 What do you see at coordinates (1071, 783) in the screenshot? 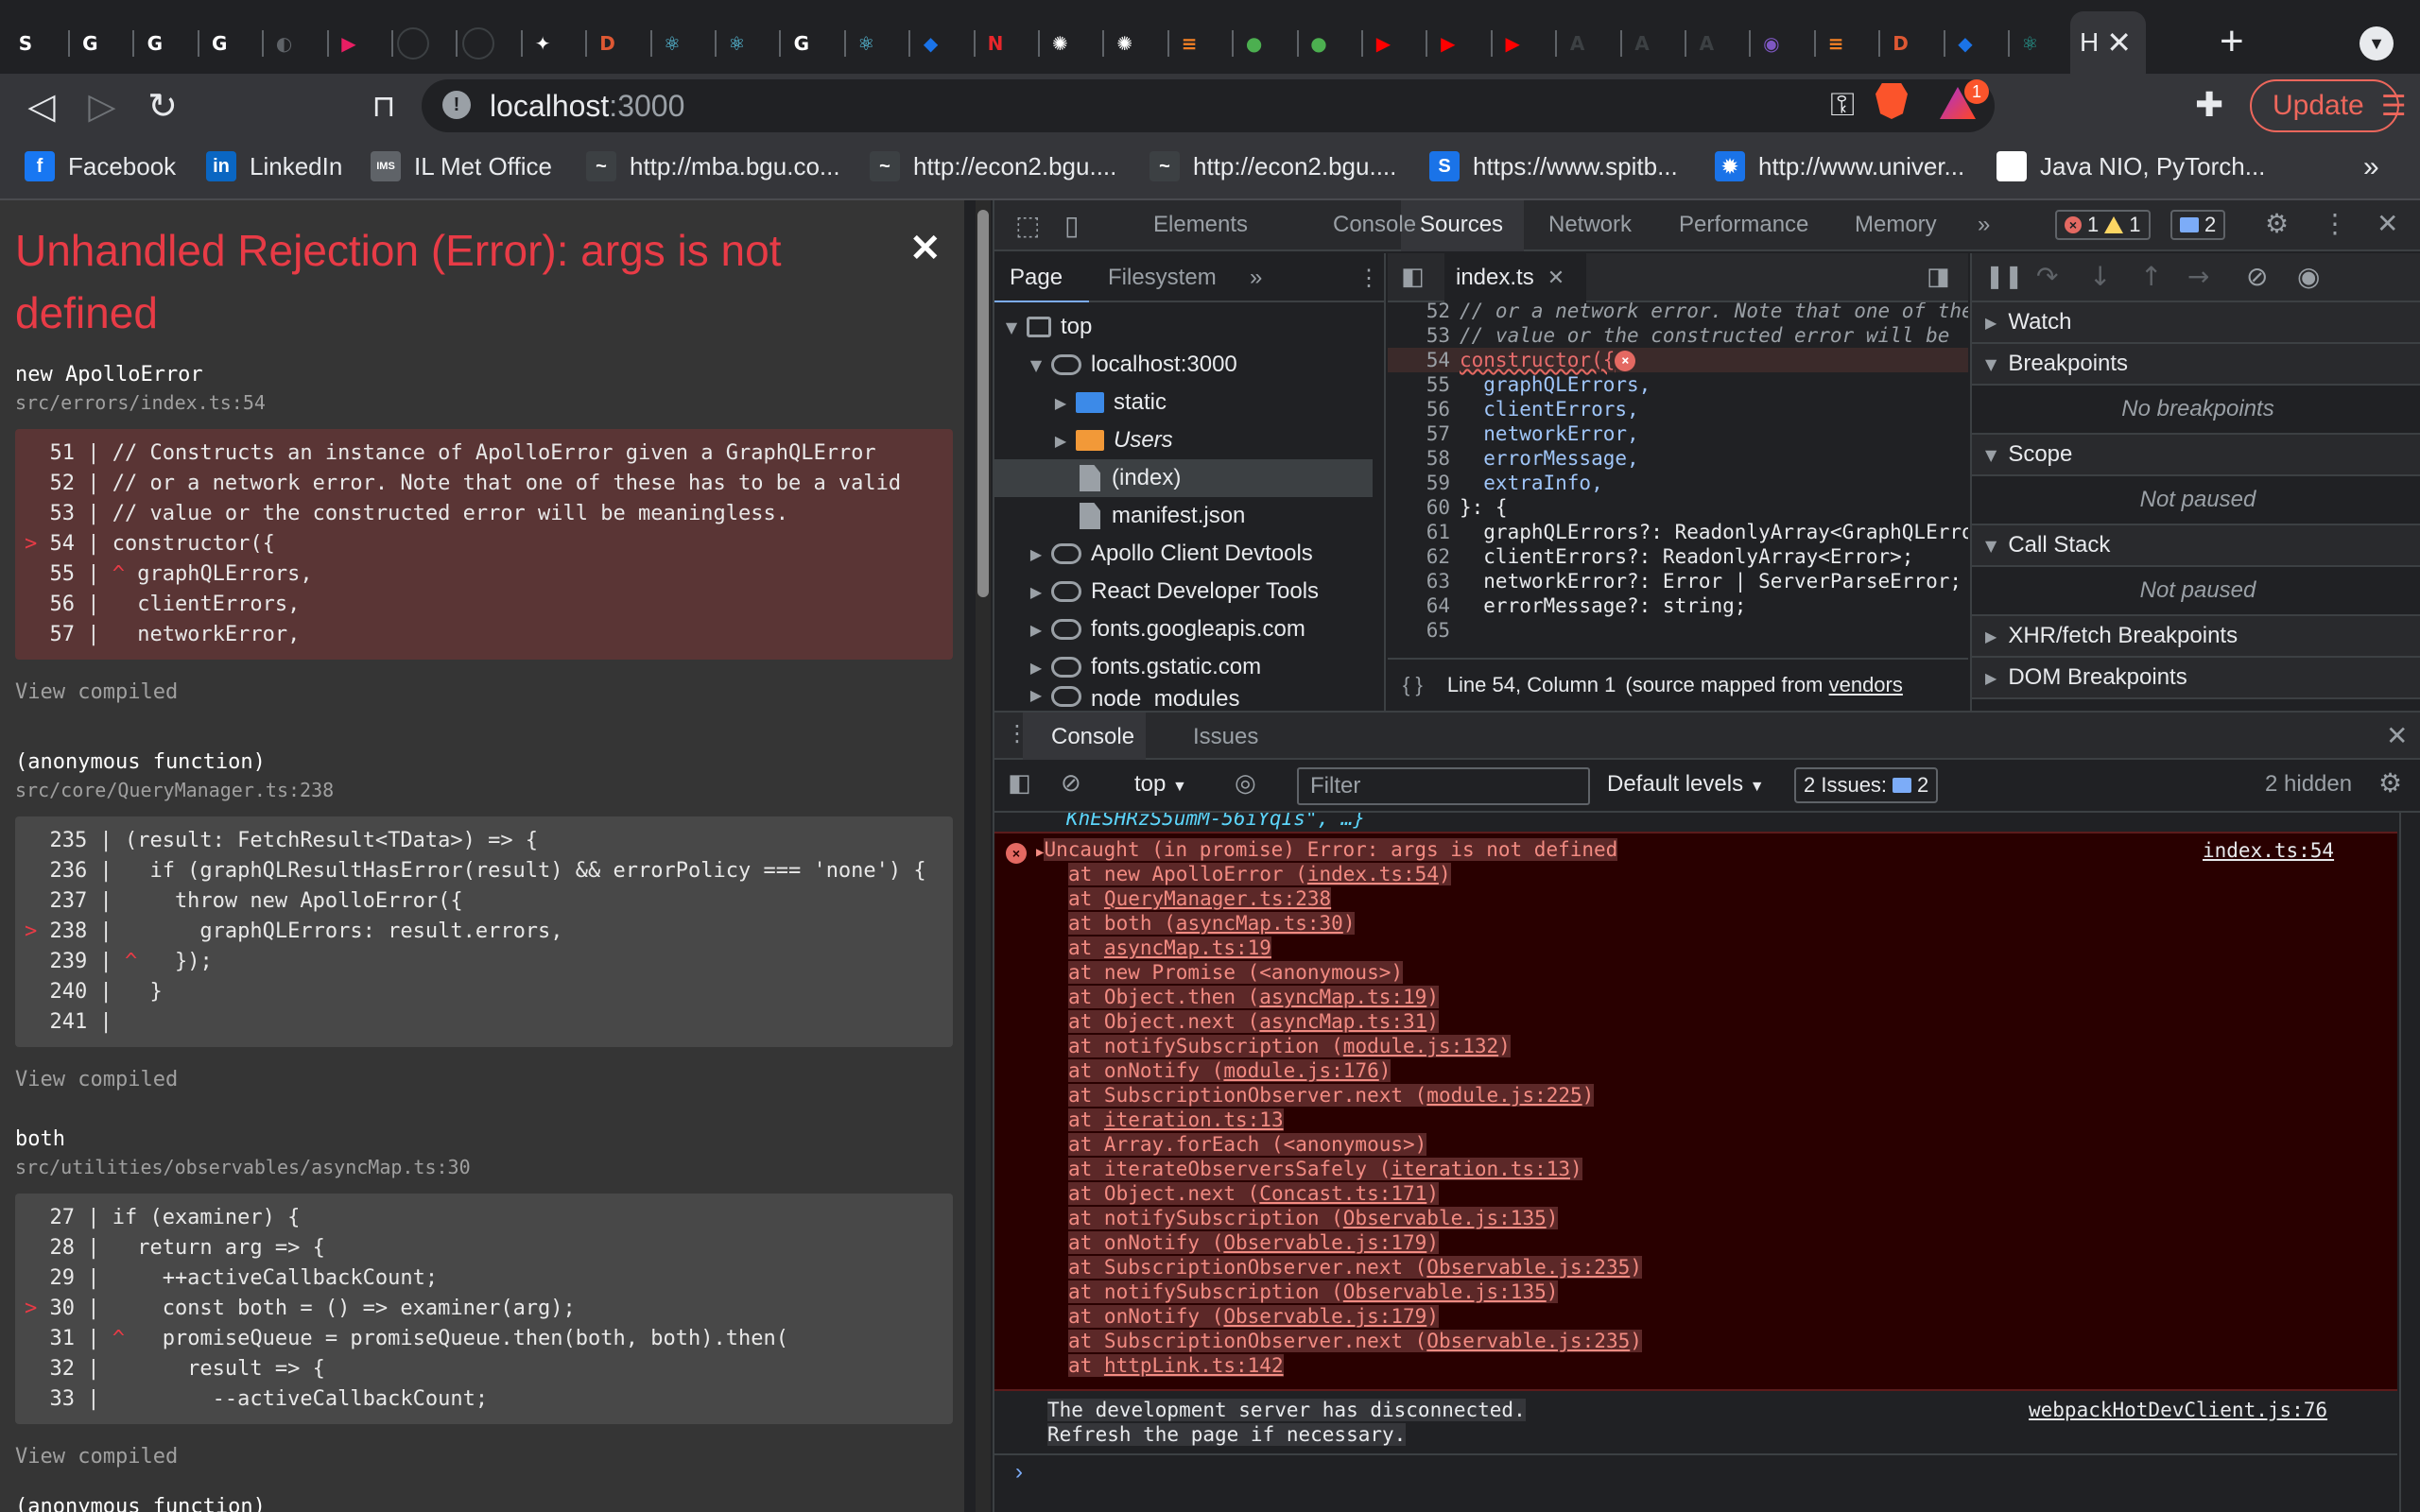
I see `clear-console-icon: ⊘` at bounding box center [1071, 783].